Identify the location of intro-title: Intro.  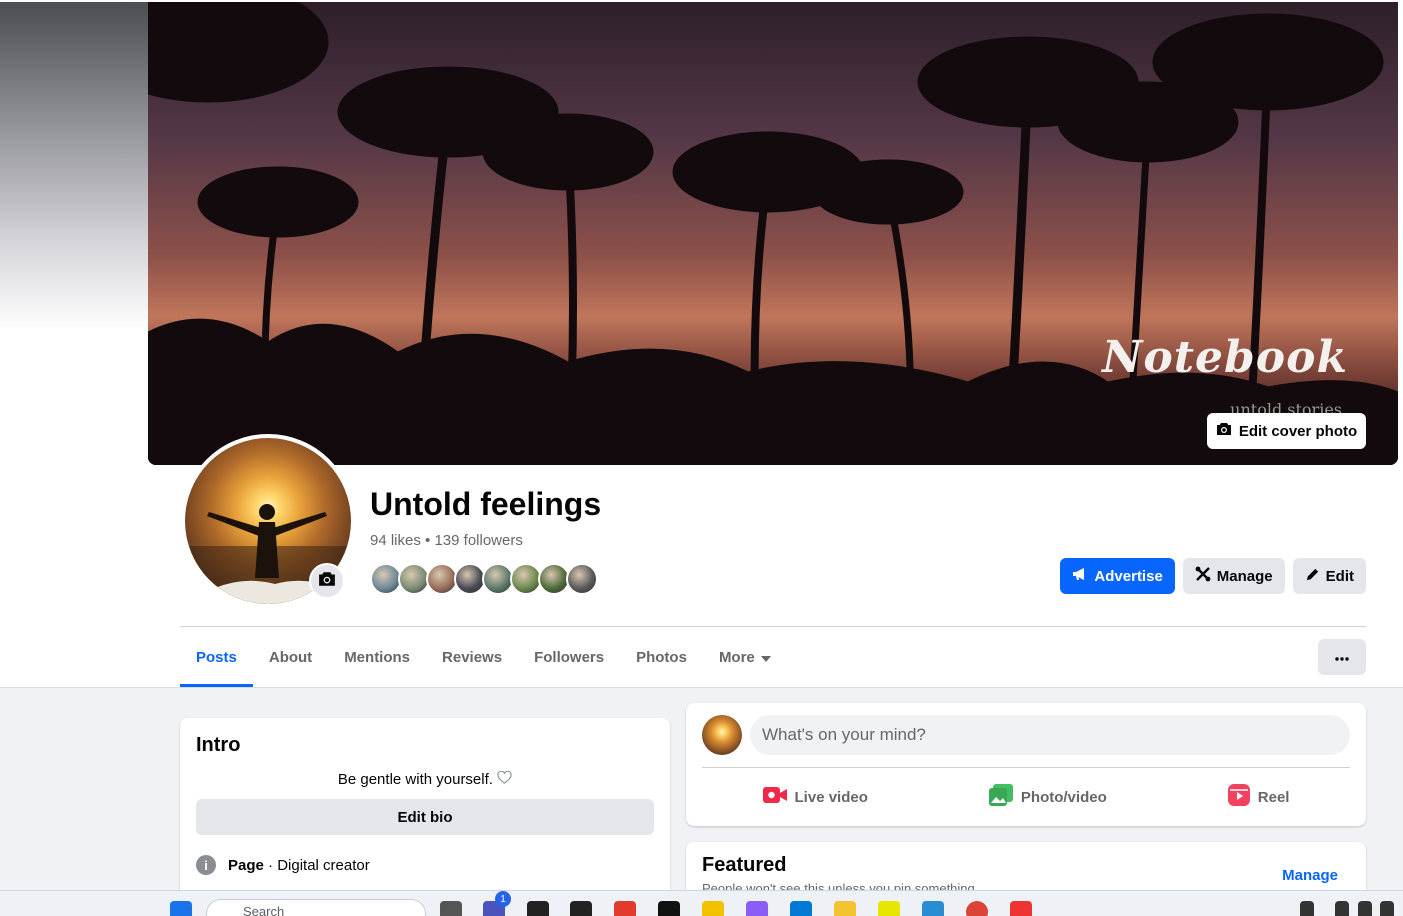
(218, 745).